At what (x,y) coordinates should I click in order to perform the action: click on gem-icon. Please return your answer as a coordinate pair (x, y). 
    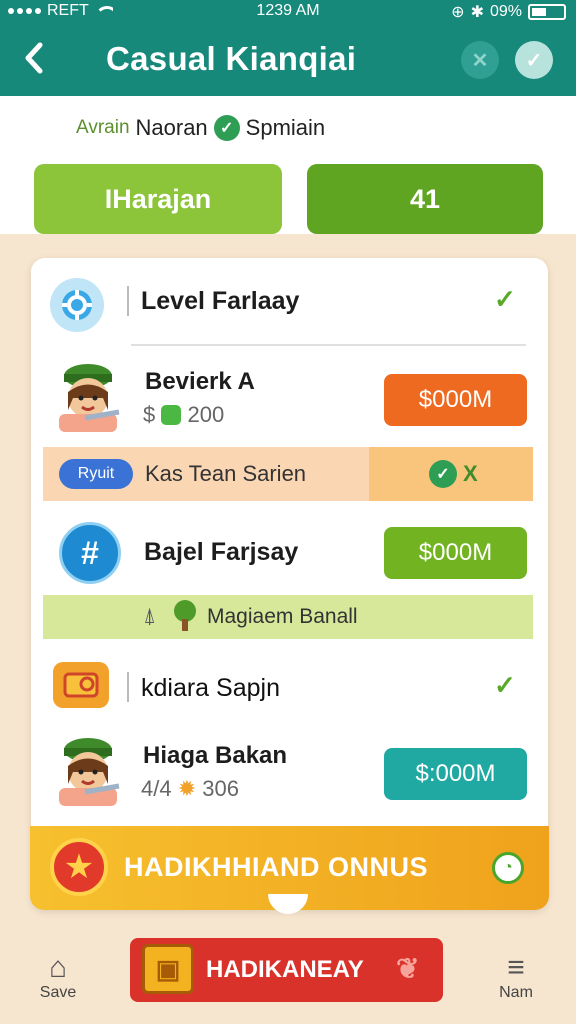
    Looking at the image, I should click on (171, 415).